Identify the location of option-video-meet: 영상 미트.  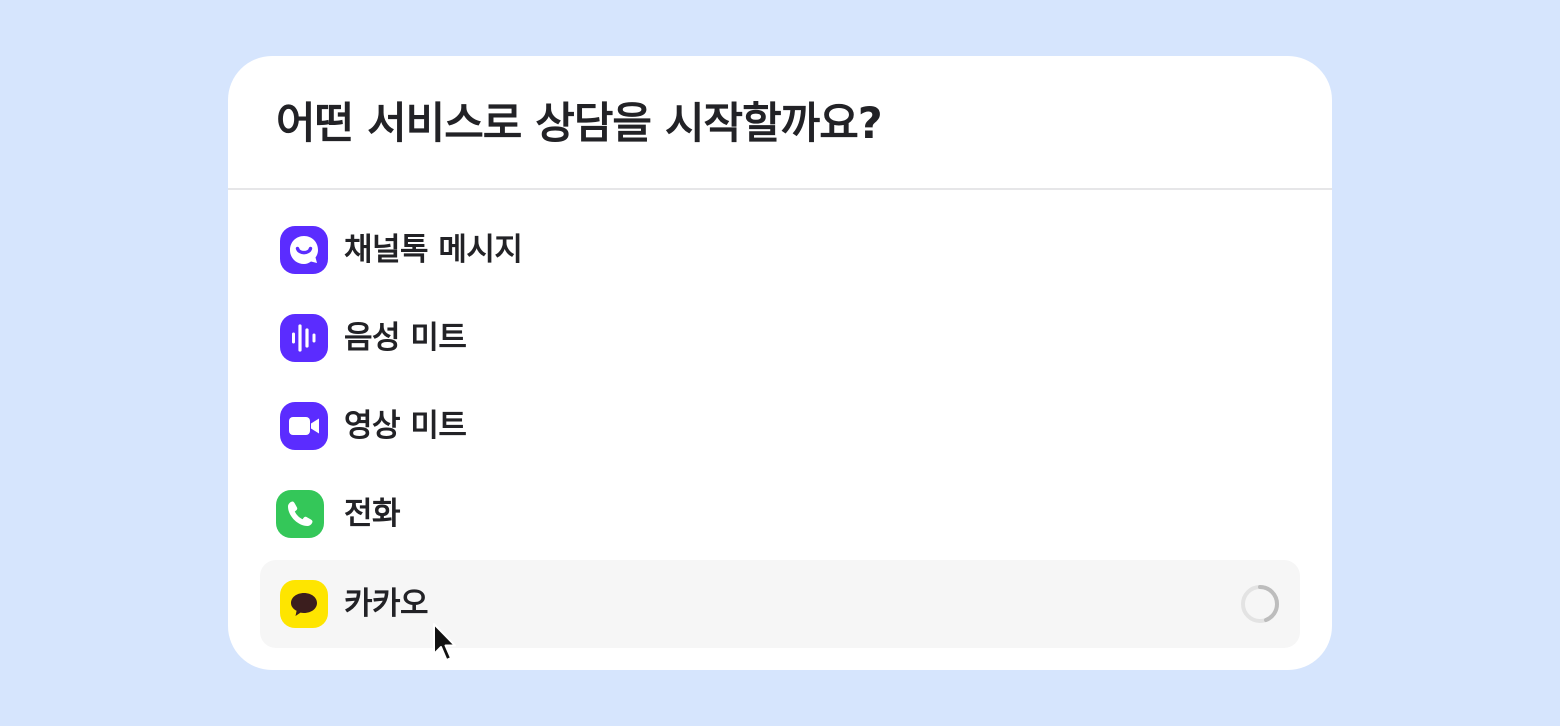
(780, 426).